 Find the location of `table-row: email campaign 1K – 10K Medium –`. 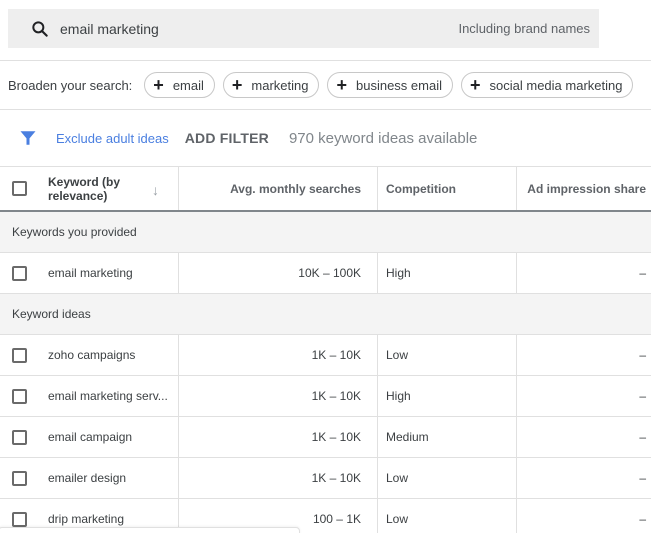

table-row: email campaign 1K – 10K Medium – is located at coordinates (325, 437).